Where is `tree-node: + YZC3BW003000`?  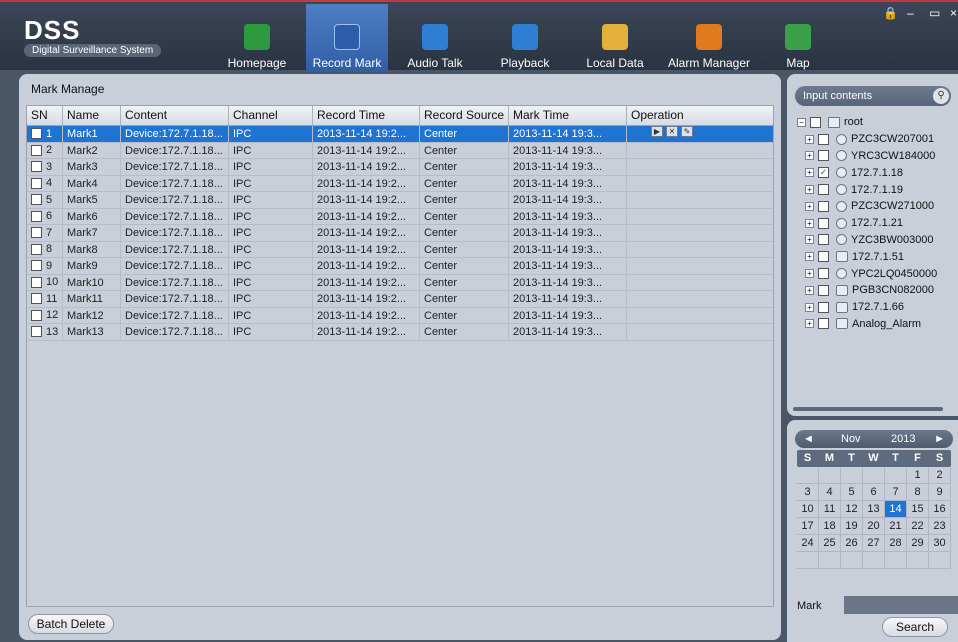
tree-node: + YZC3BW003000 is located at coordinates (867, 240).